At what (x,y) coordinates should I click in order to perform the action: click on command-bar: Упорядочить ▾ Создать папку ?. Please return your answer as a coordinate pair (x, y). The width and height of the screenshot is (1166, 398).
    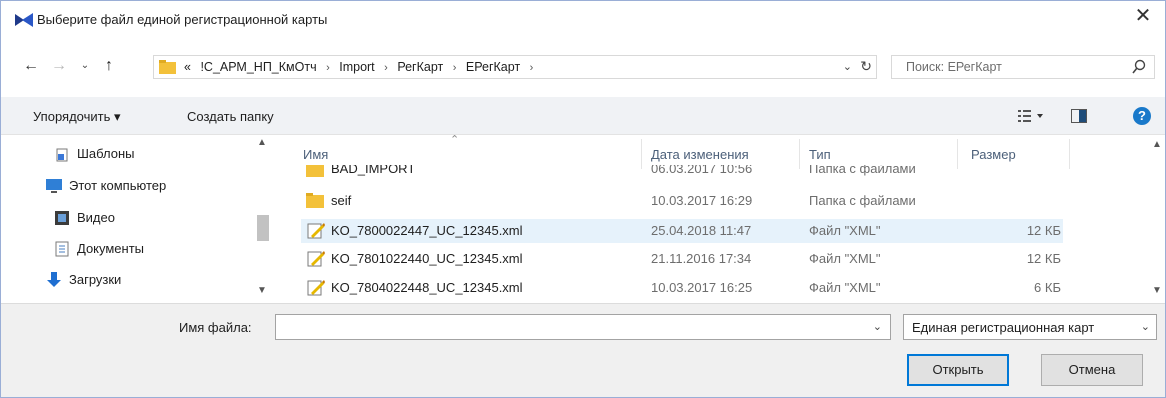
    Looking at the image, I should click on (583, 116).